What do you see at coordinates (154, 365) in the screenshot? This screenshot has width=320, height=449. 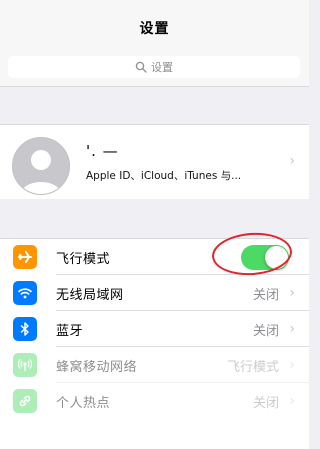 I see `cellular-row: 蜂窝移动网络 飞行模式 ›` at bounding box center [154, 365].